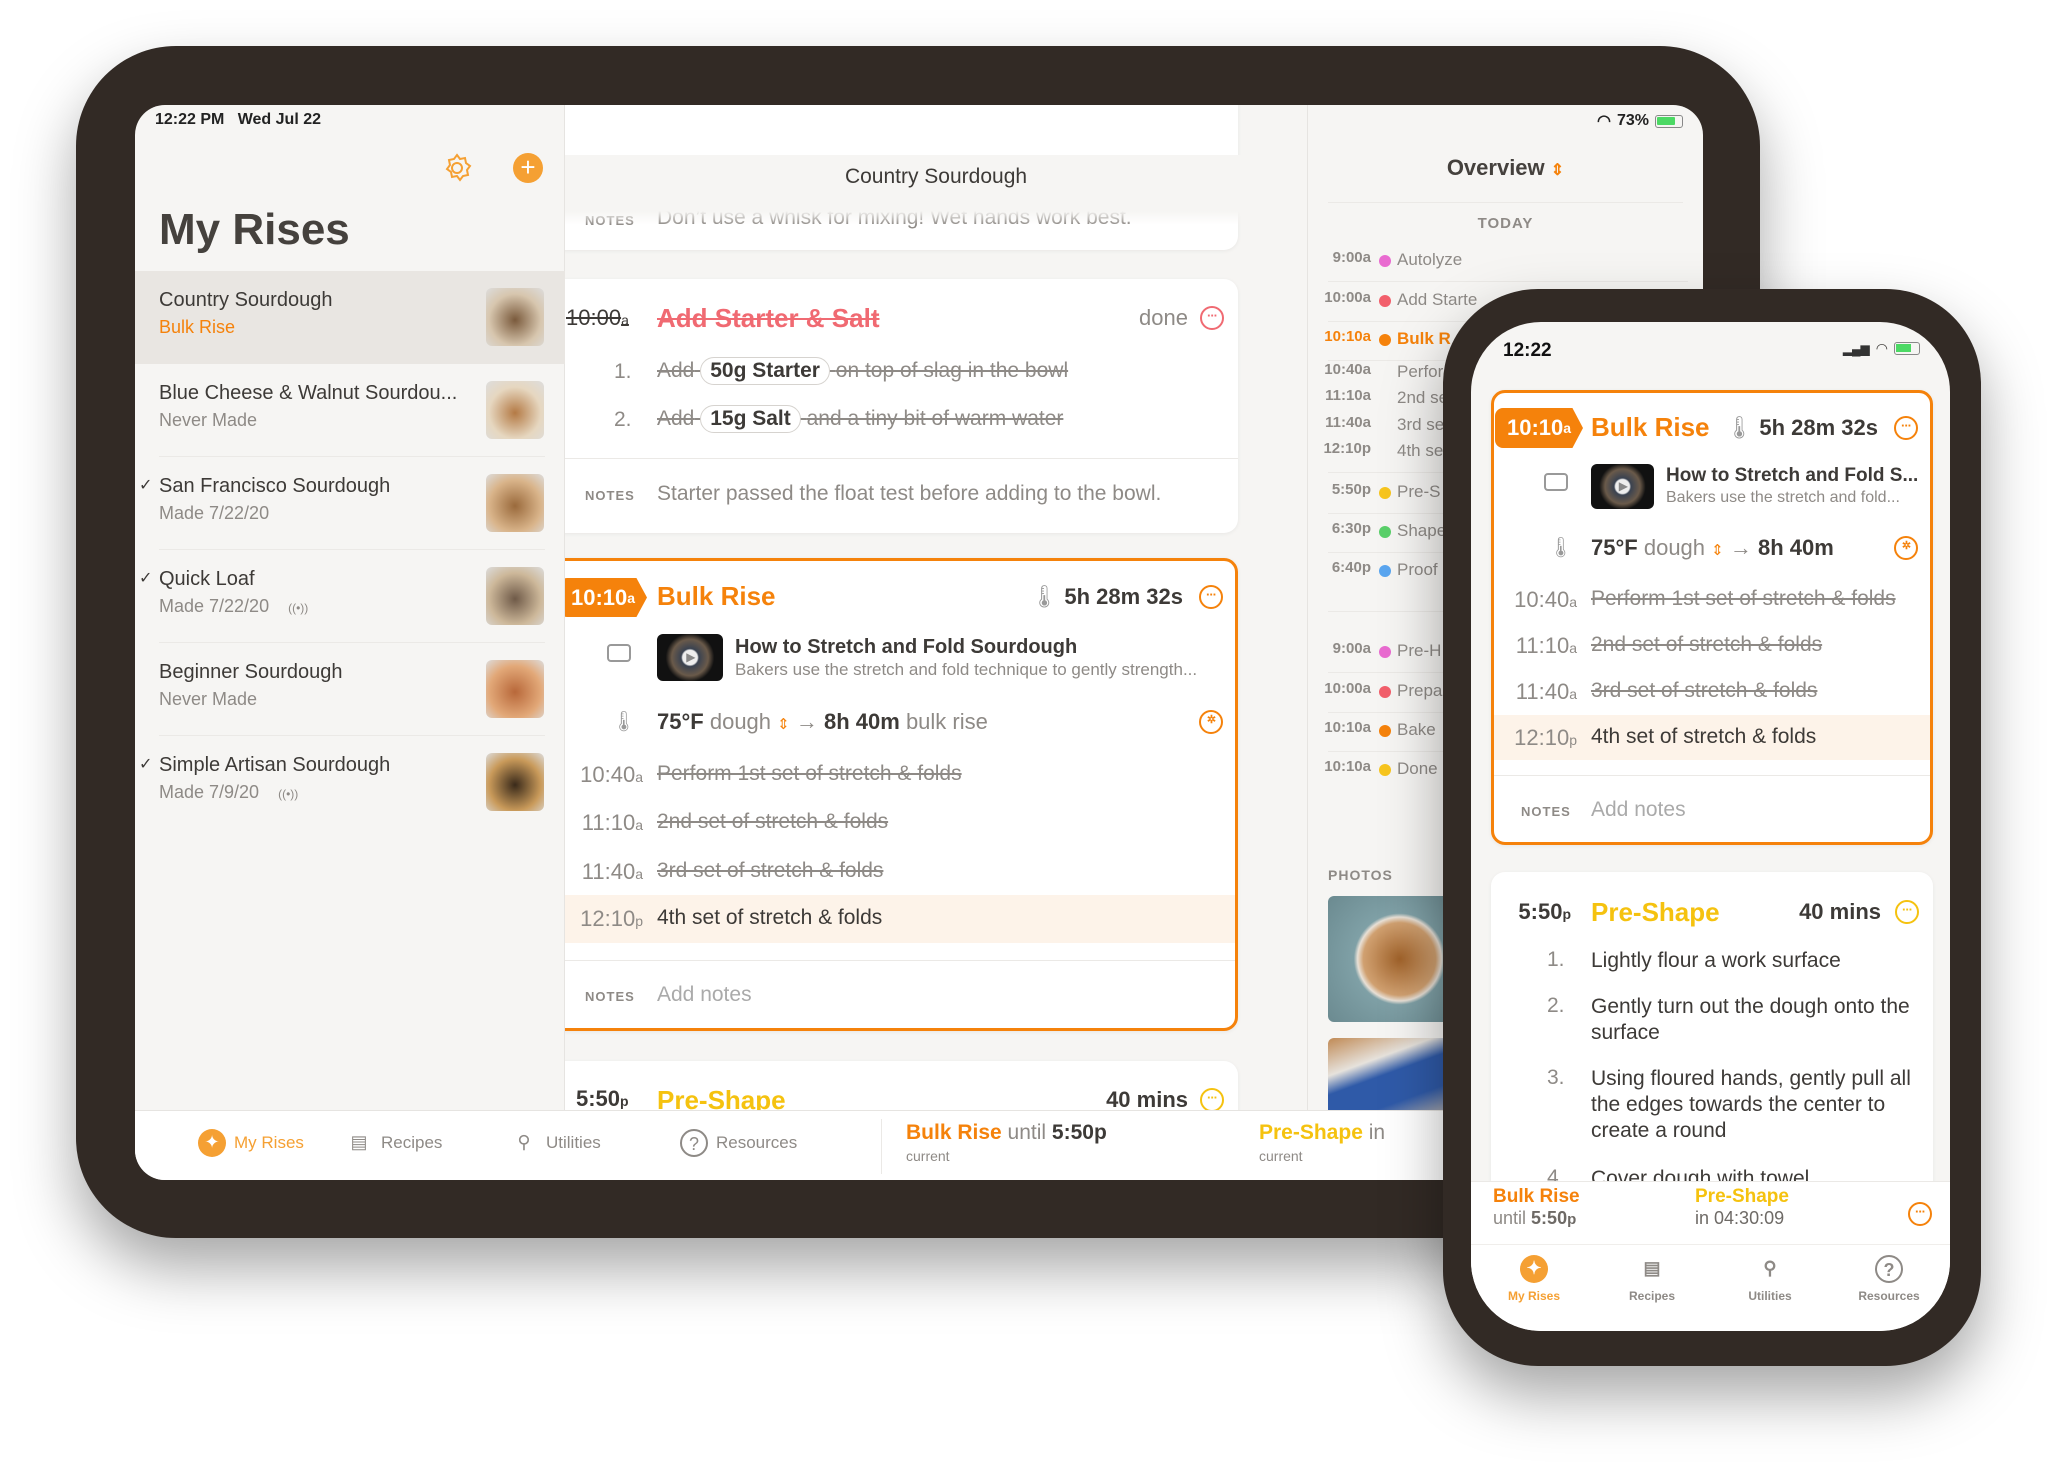 This screenshot has height=1474, width=2060. What do you see at coordinates (234, 606) in the screenshot?
I see `recipe-status: Made 7/22/20 ((•))` at bounding box center [234, 606].